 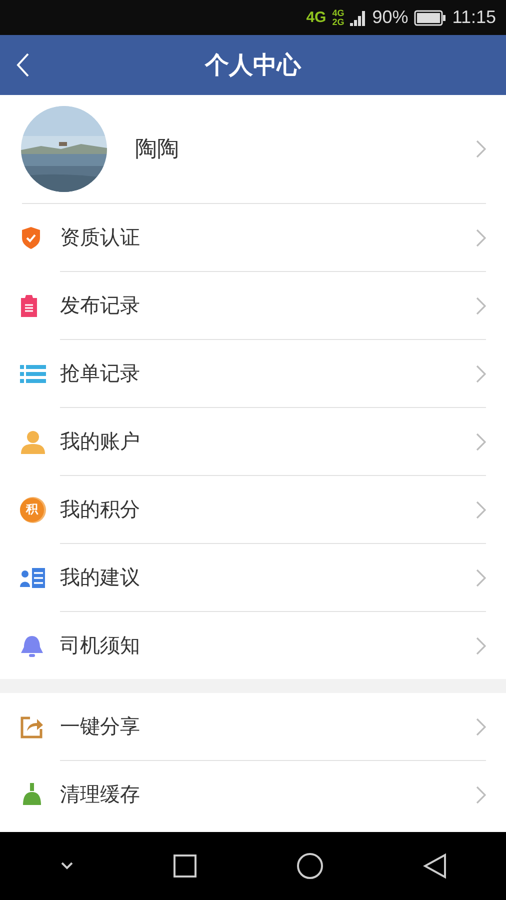 What do you see at coordinates (32, 726) in the screenshot?
I see `share-icon` at bounding box center [32, 726].